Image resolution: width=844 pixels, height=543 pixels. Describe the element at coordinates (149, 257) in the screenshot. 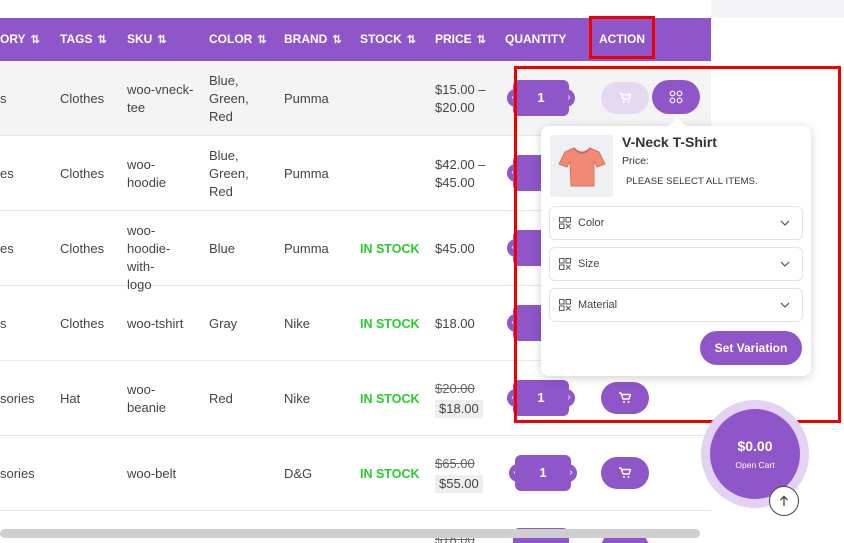

I see `sku-cell: woo-hoodie-with-logo` at that location.